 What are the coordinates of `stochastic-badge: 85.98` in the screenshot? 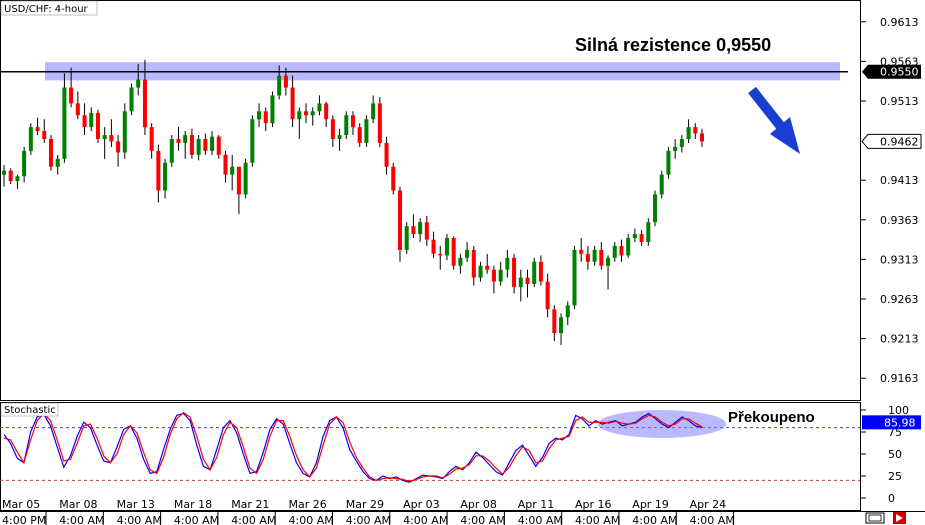 It's located at (891, 422).